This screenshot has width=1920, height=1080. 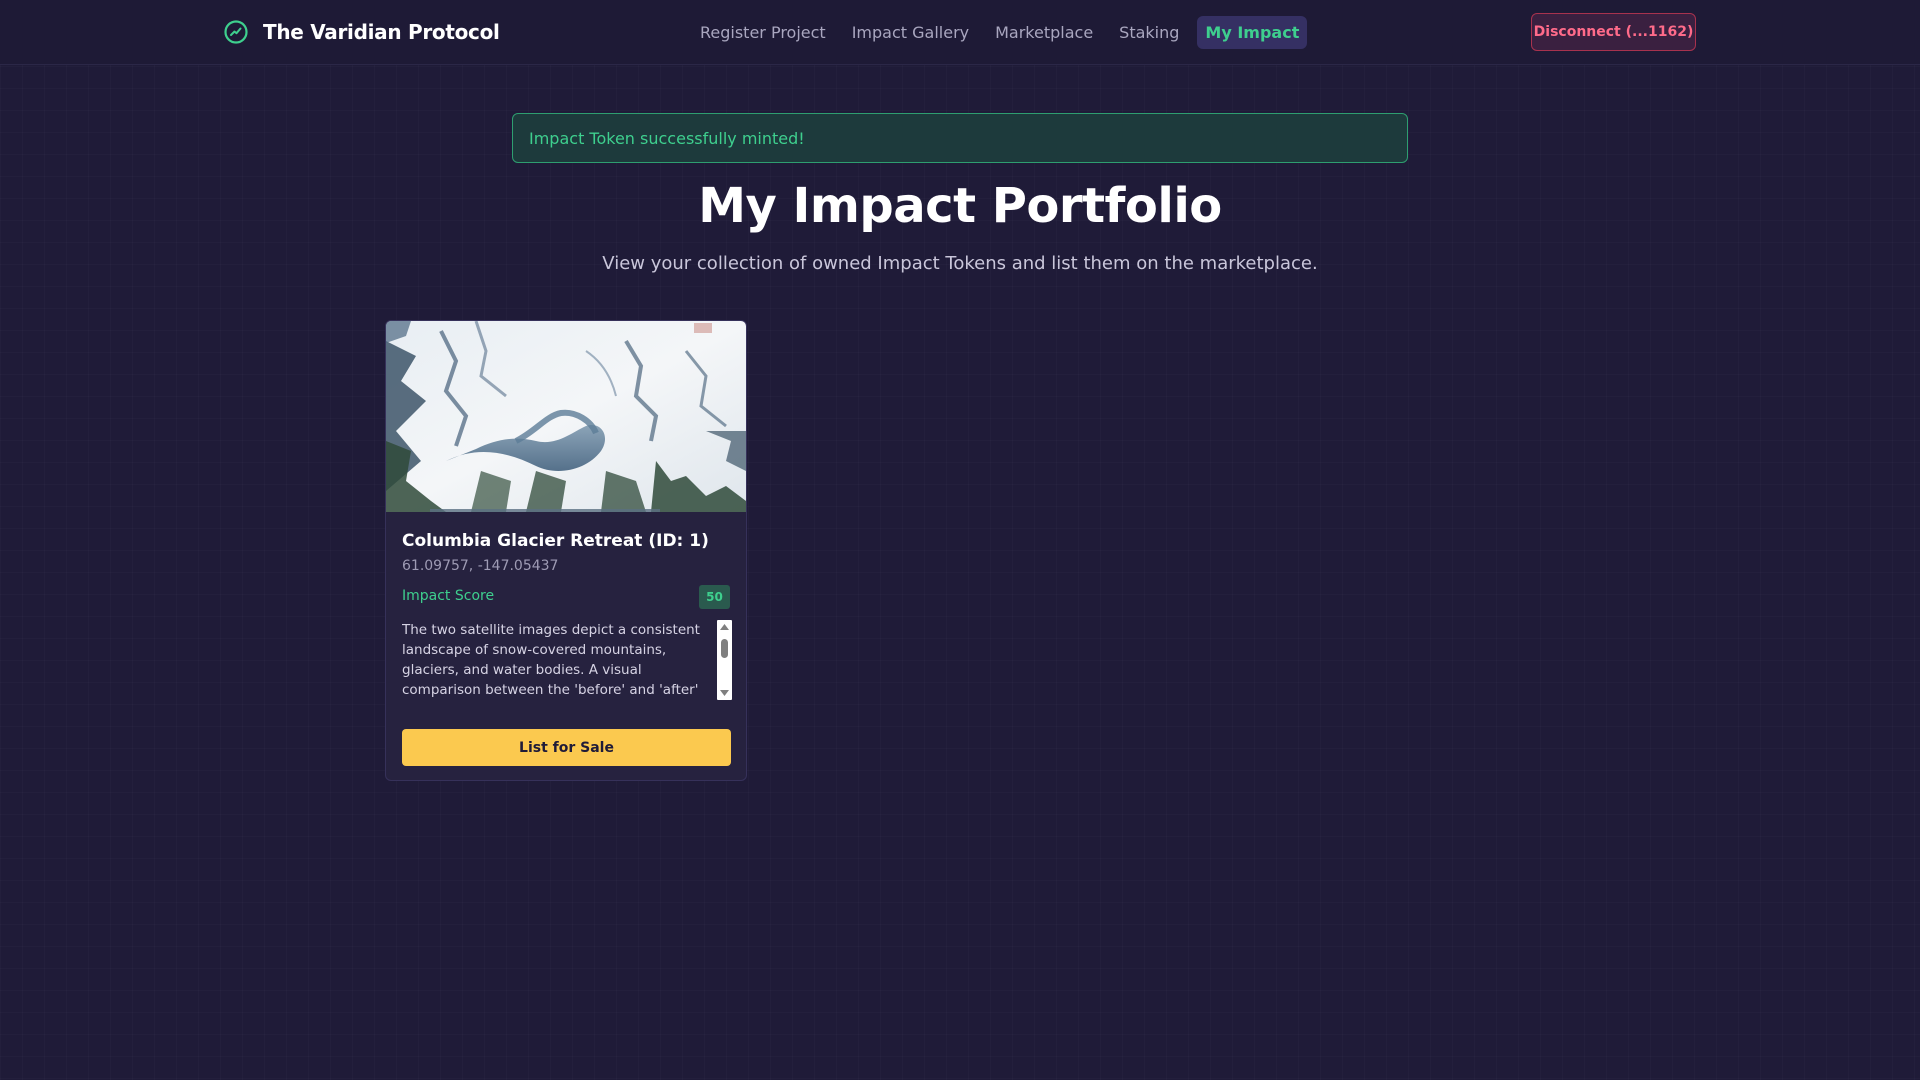 What do you see at coordinates (236, 32) in the screenshot?
I see `trend-chart-icon` at bounding box center [236, 32].